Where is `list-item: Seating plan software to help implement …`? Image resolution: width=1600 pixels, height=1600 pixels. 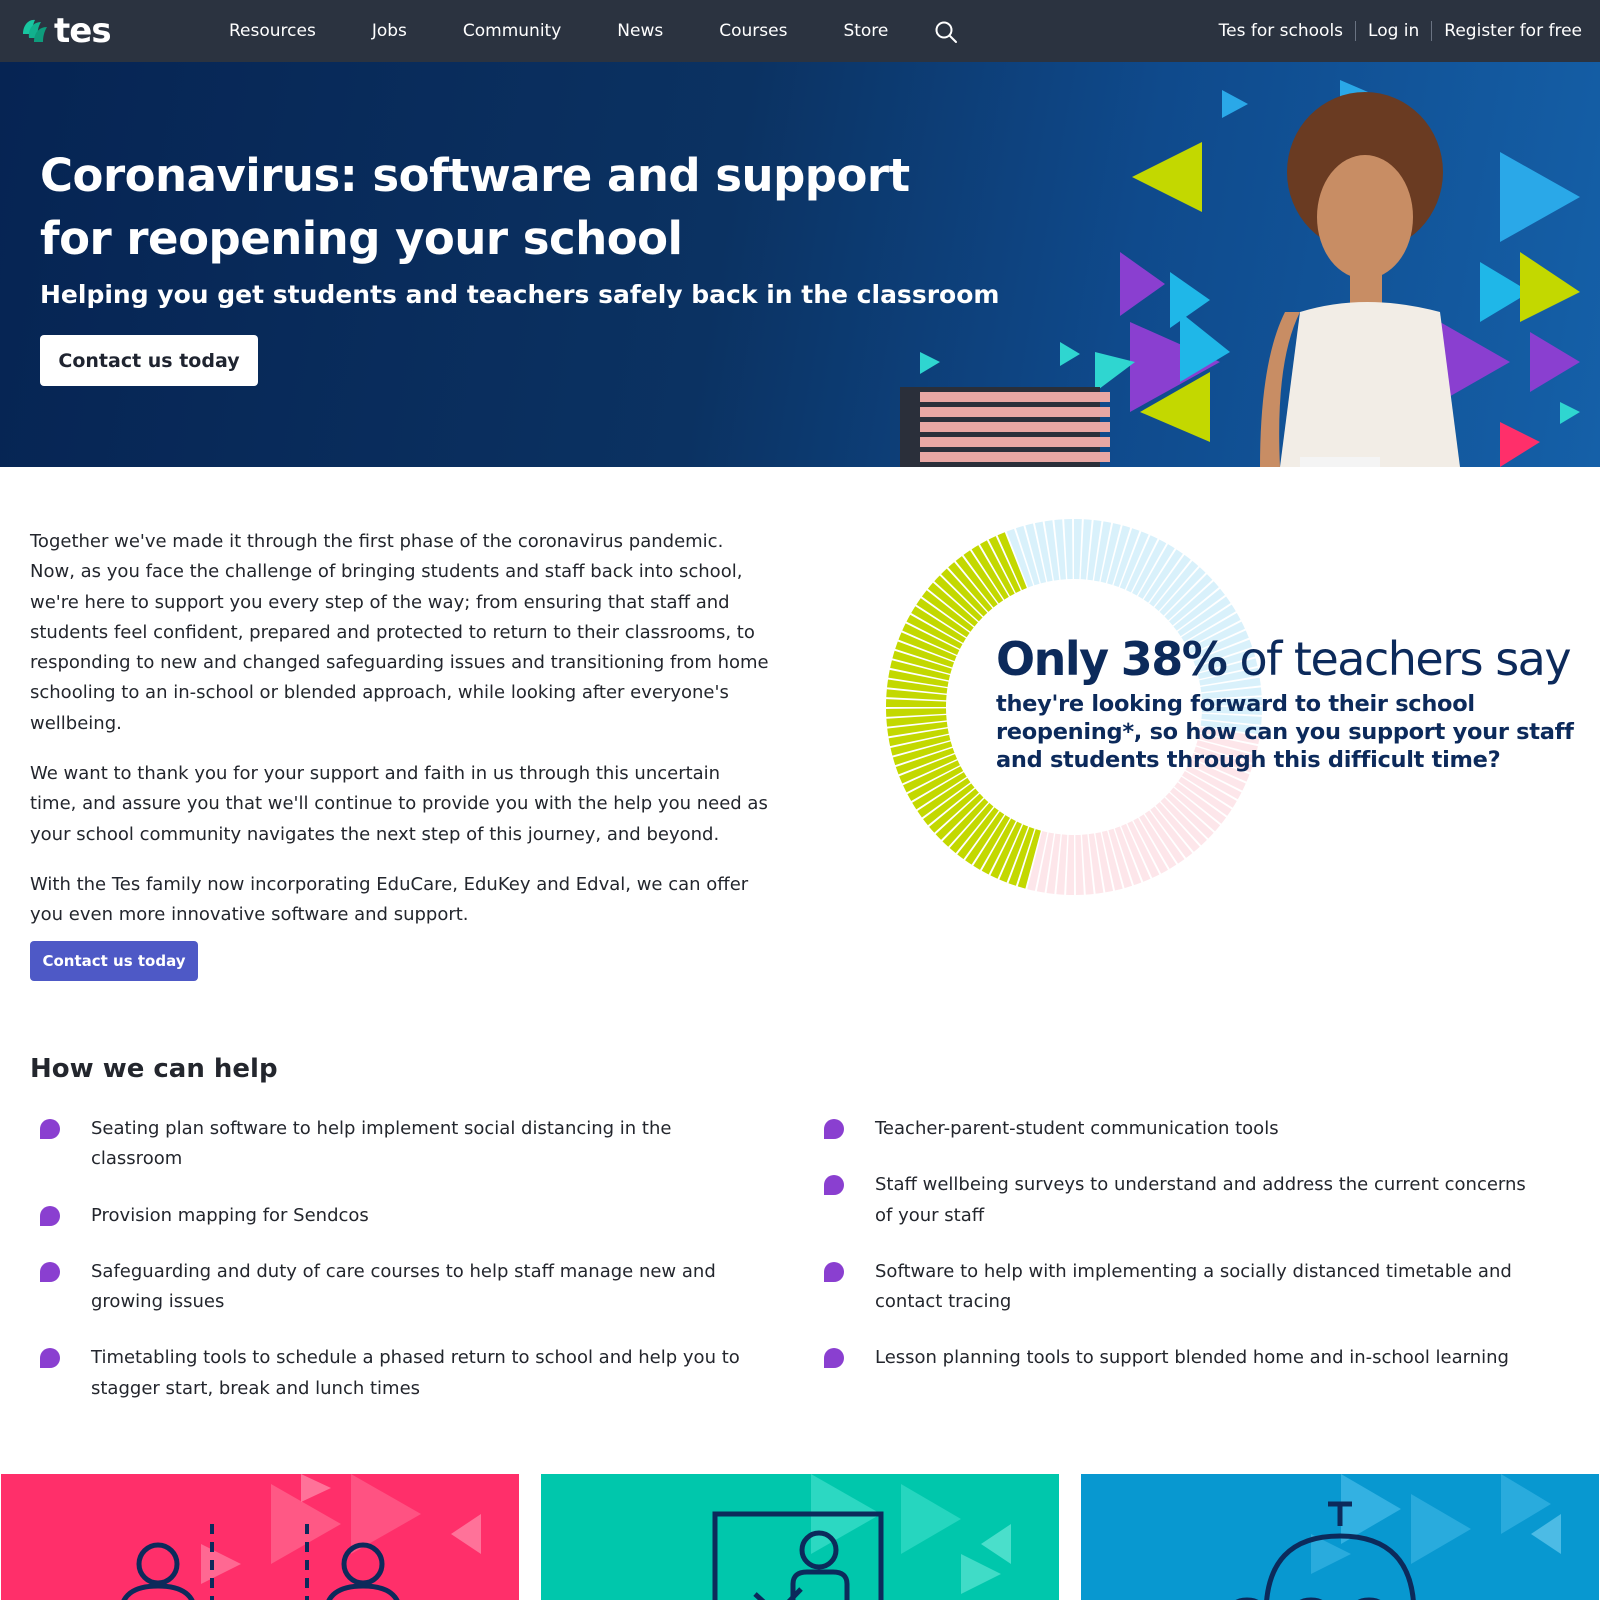 list-item: Seating plan software to help implement … is located at coordinates (400, 1144).